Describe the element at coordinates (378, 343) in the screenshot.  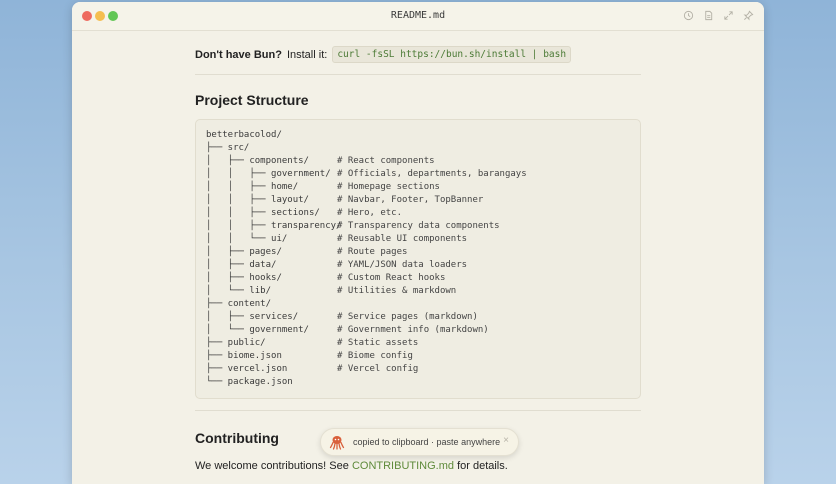
I see `tree-comment: # Static assets` at that location.